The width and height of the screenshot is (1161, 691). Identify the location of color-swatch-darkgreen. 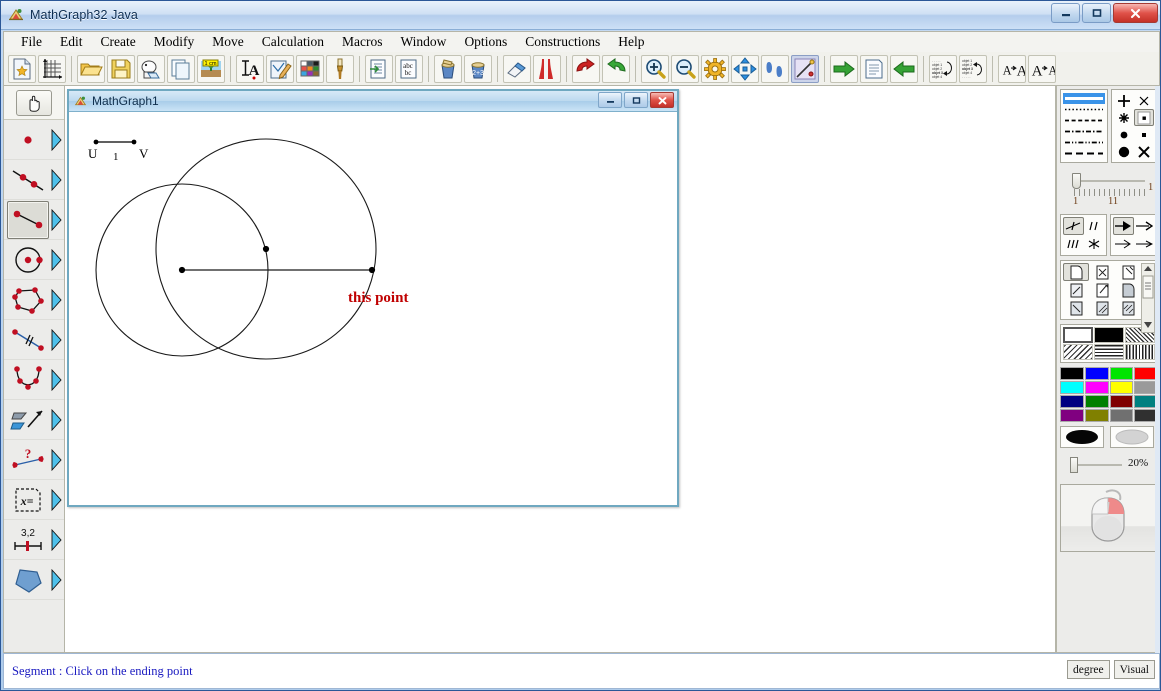
(1096, 401).